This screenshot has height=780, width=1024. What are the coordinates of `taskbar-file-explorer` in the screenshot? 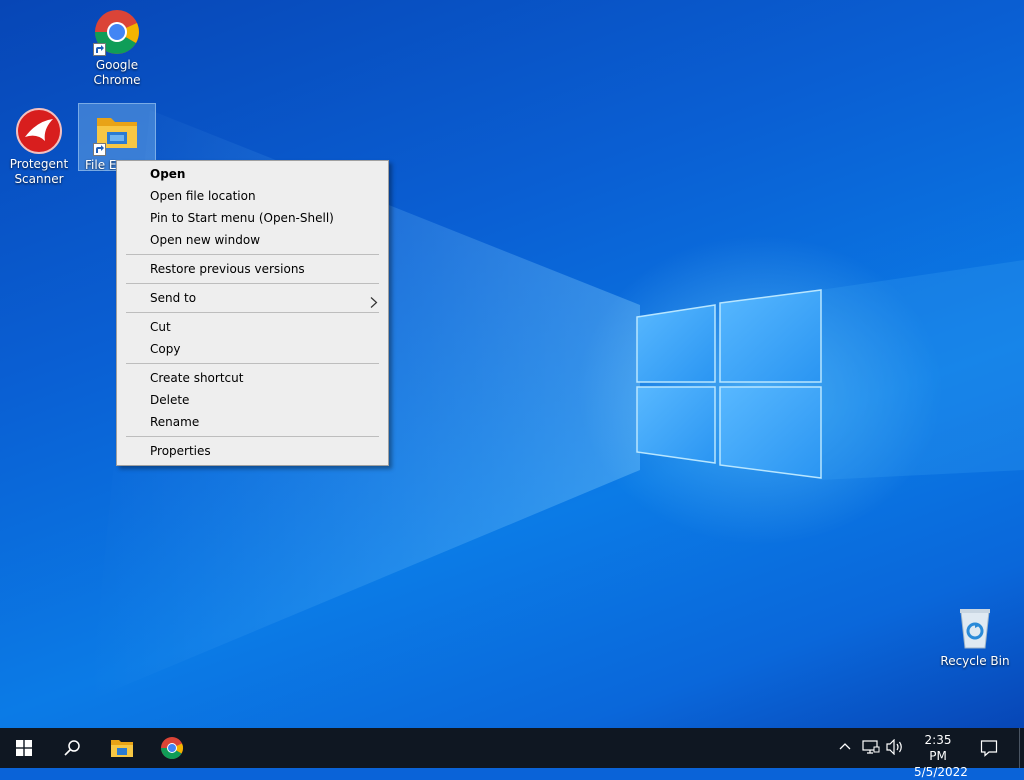 It's located at (122, 748).